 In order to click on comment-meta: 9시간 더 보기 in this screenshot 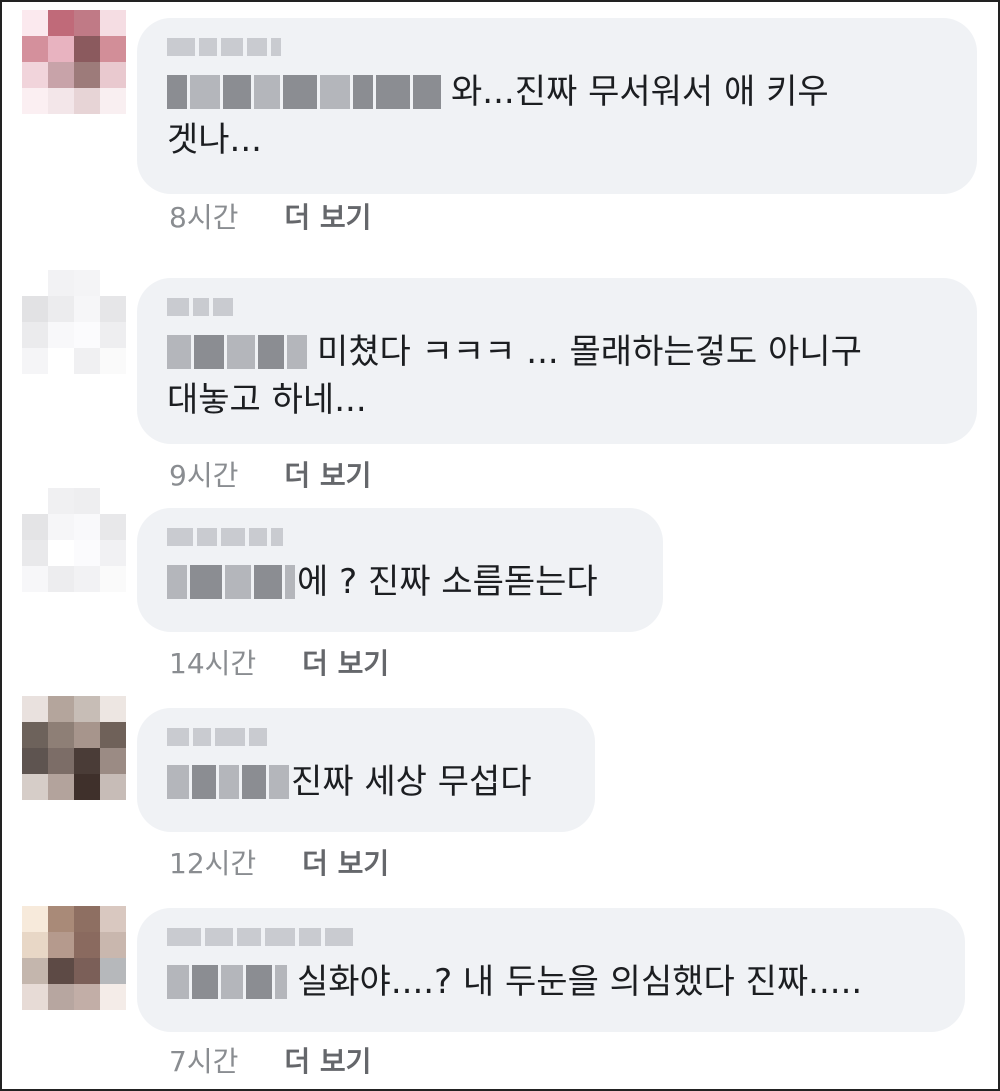, I will do `click(270, 474)`.